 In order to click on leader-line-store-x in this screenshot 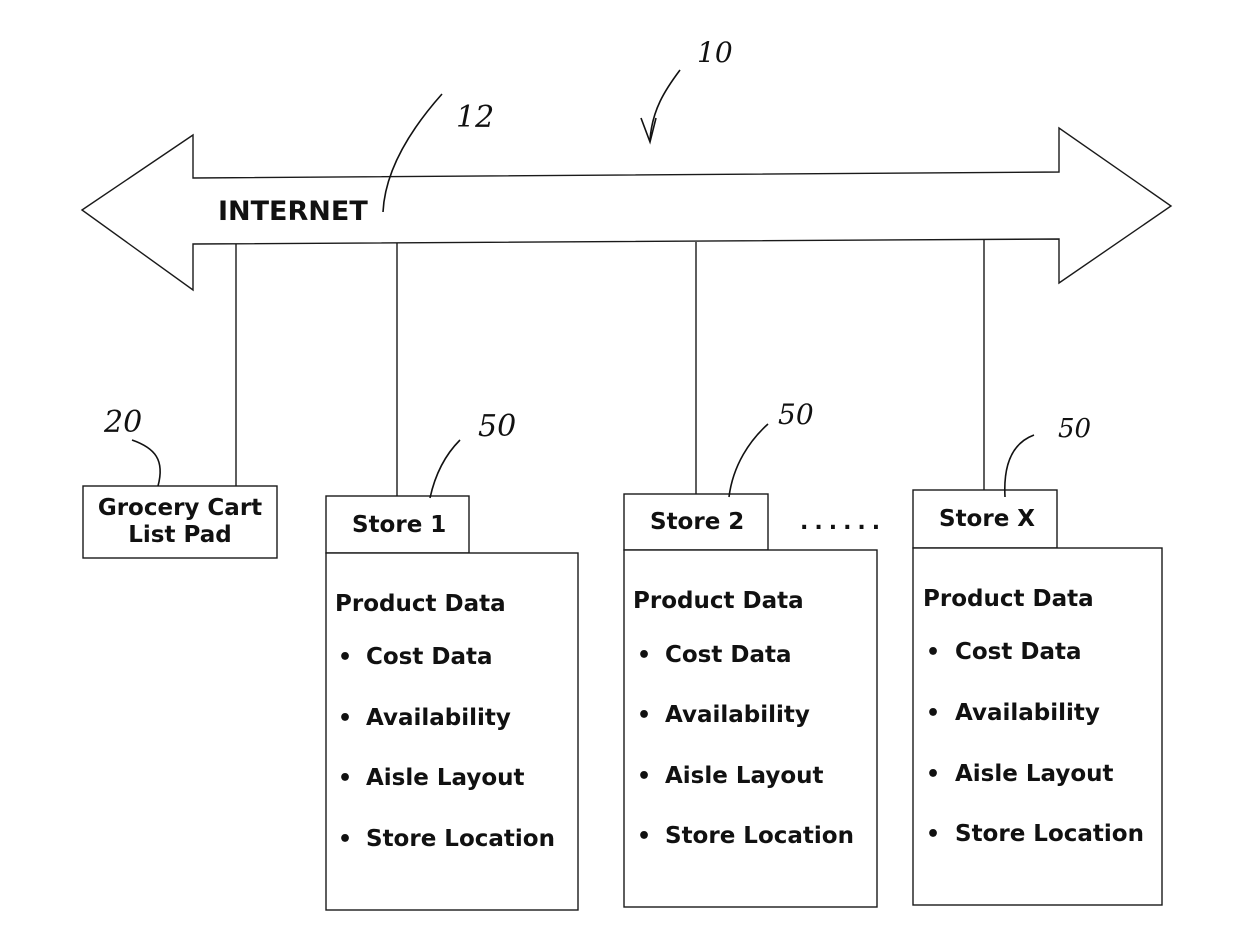, I will do `click(1019, 466)`.